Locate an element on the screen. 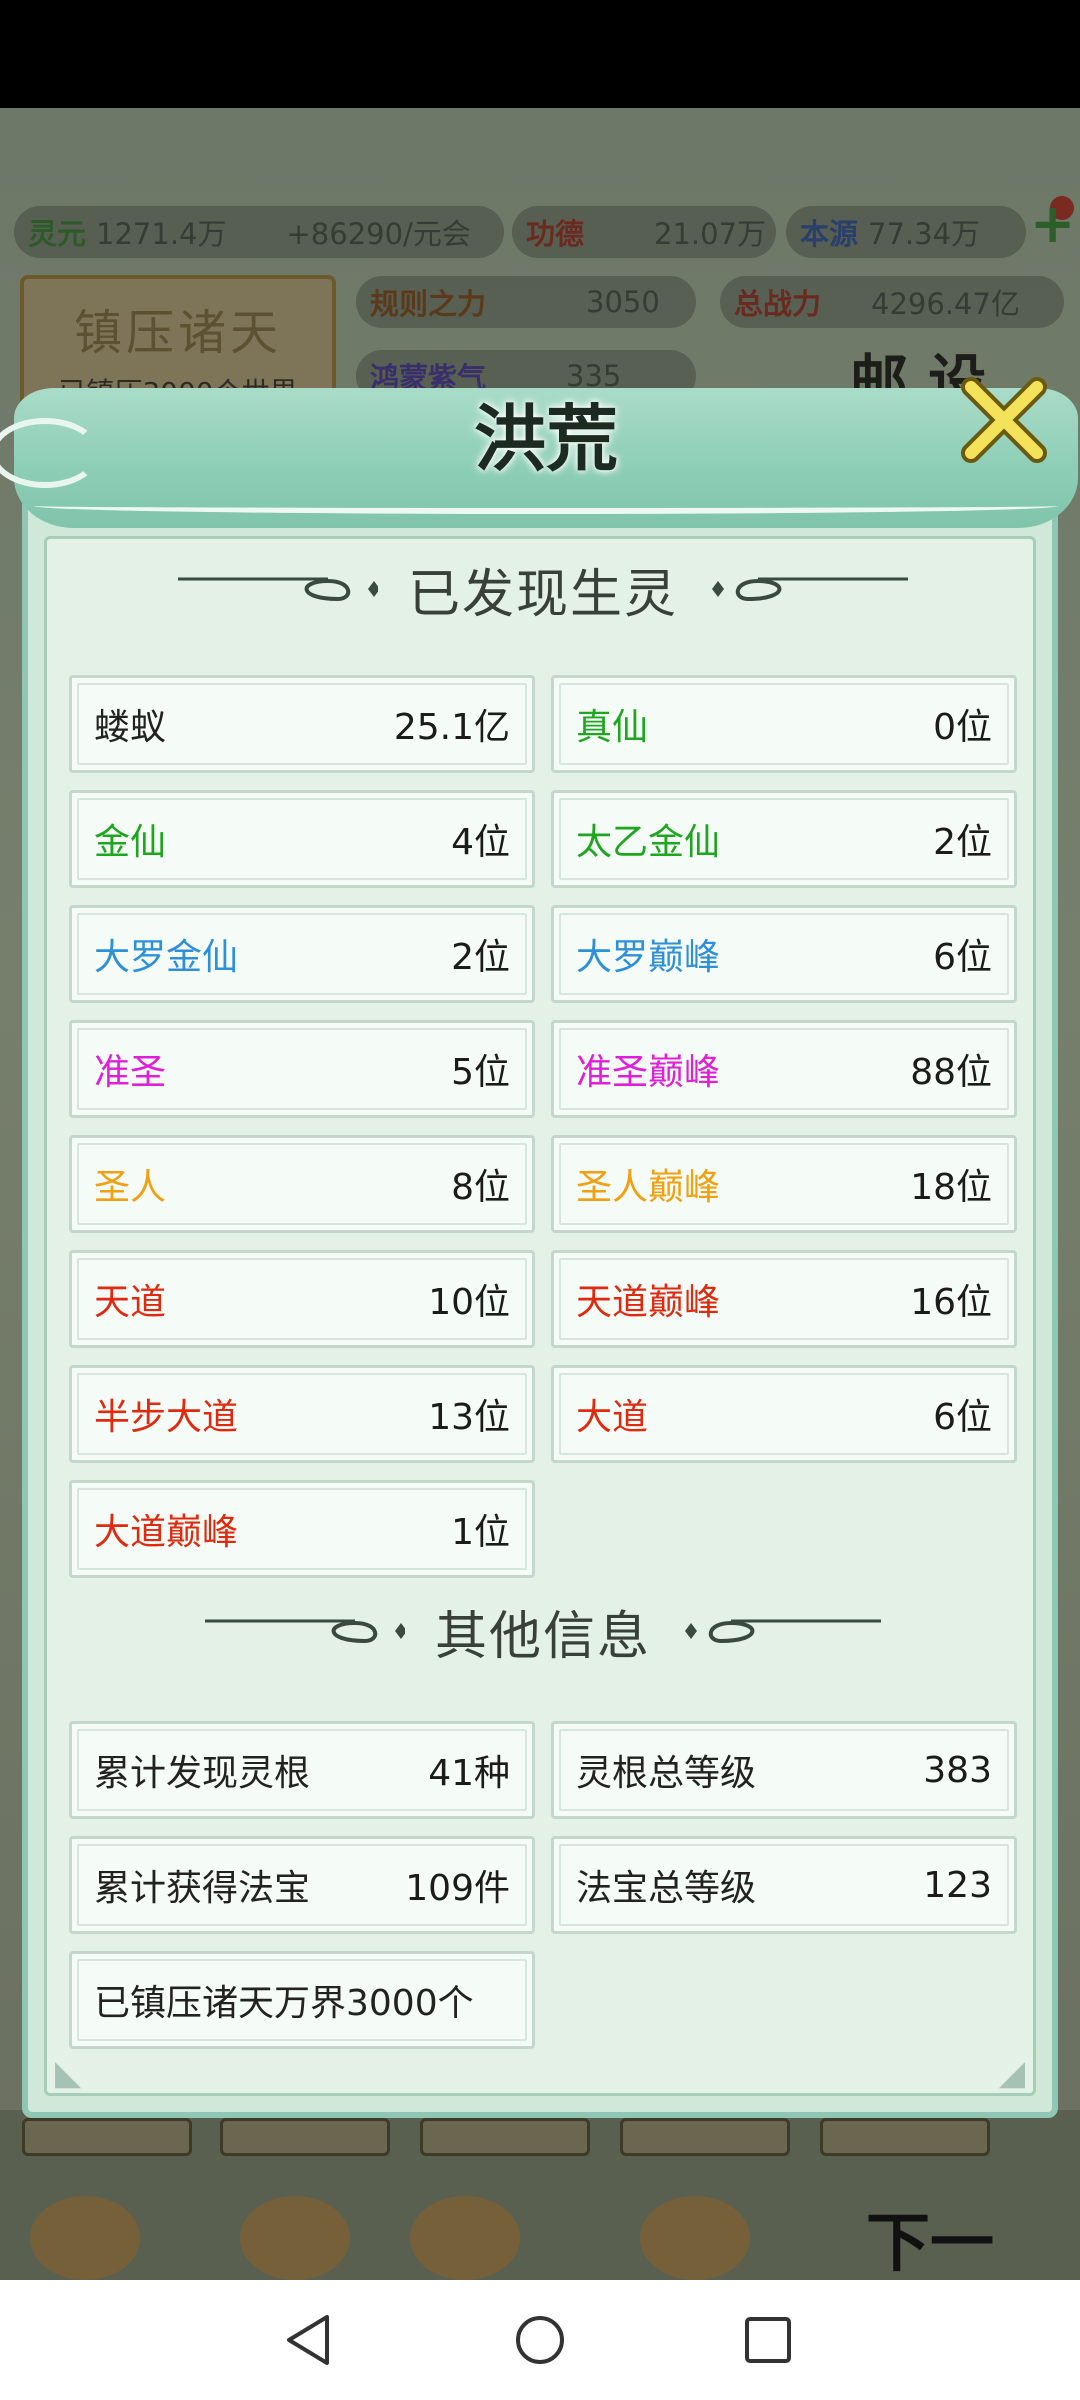 This screenshot has width=1080, height=2400. recents-square-icon is located at coordinates (768, 2340).